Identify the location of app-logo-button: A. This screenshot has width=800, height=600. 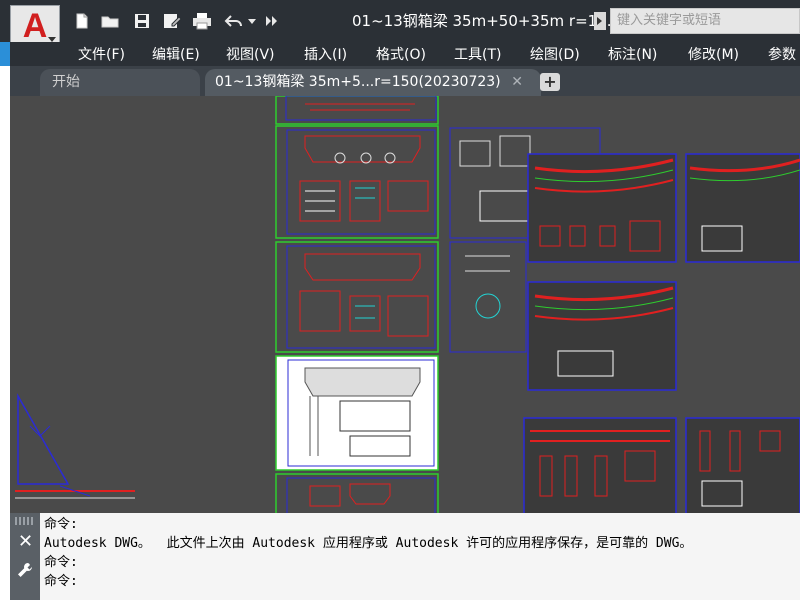
(35, 26).